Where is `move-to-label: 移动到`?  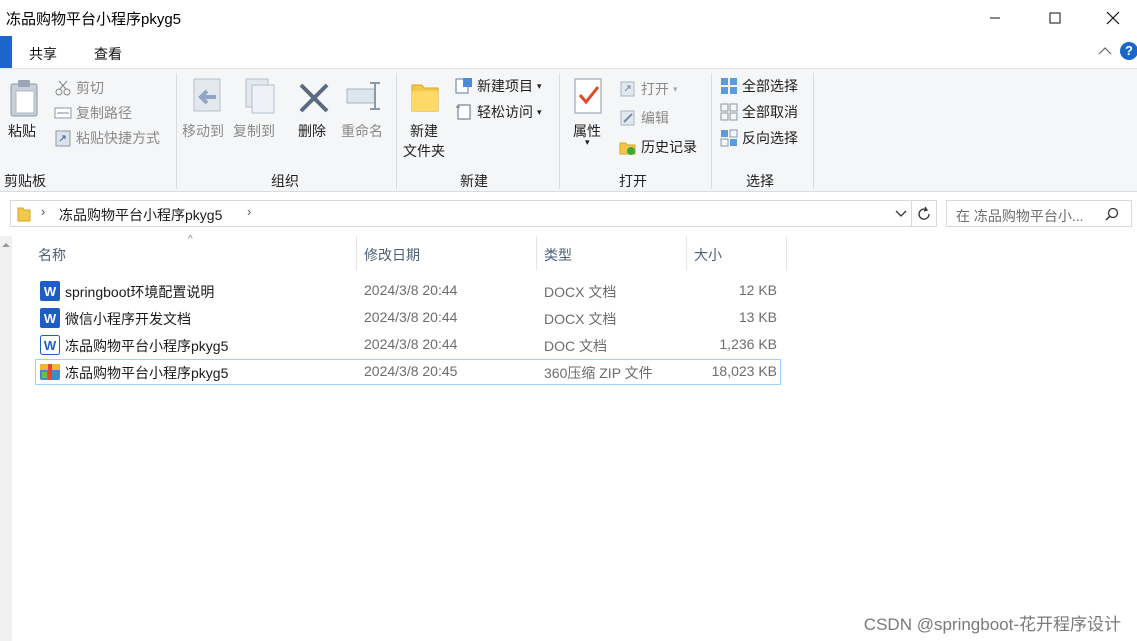
move-to-label: 移动到 is located at coordinates (203, 131).